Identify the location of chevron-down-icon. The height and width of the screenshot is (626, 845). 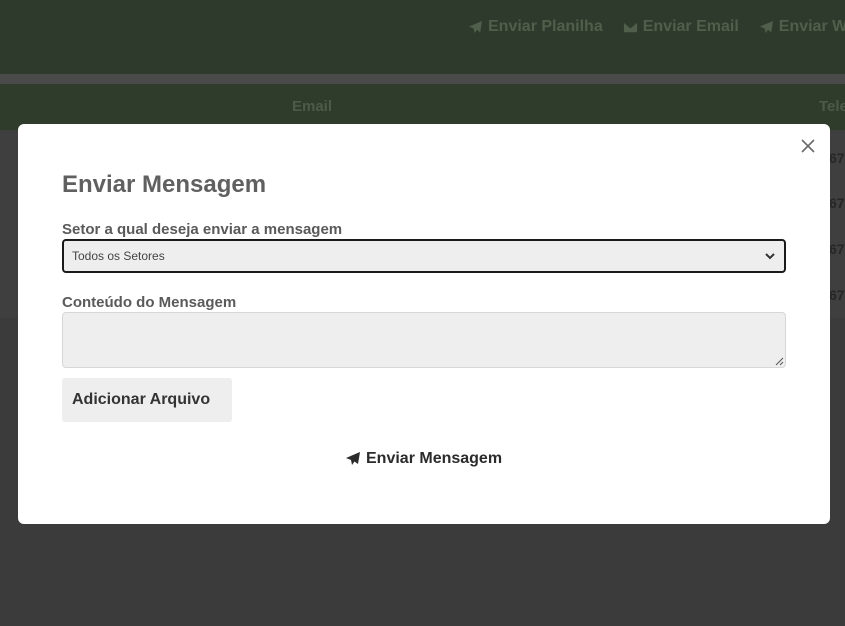
(770, 256).